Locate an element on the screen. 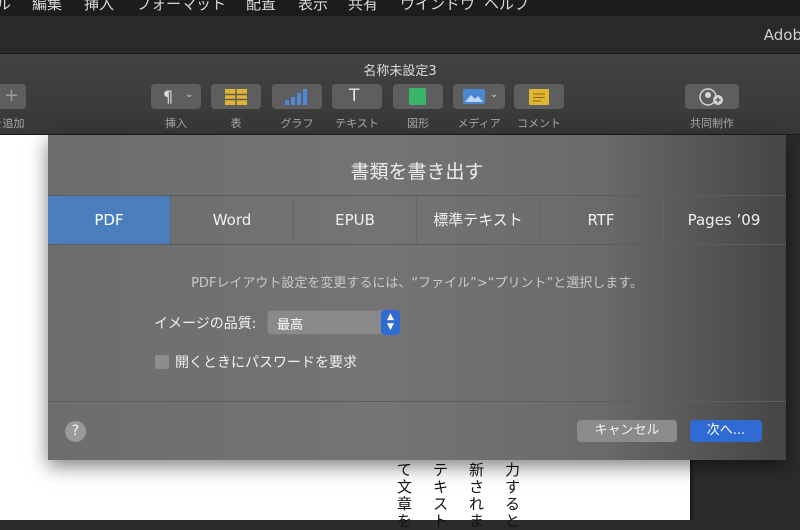 Image resolution: width=800 pixels, height=530 pixels. shape-label: 図形 is located at coordinates (418, 123).